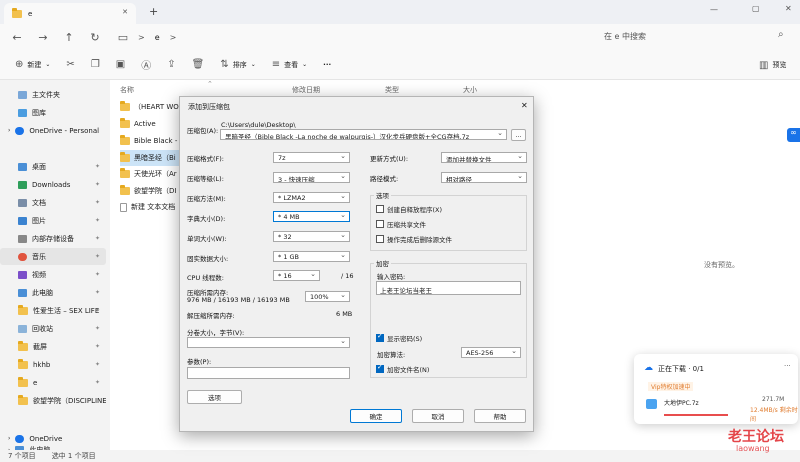 The height and width of the screenshot is (462, 800). I want to click on sidebar-item-folder: 性爱生活 – SEX LIFE ✦, so click(53, 310).